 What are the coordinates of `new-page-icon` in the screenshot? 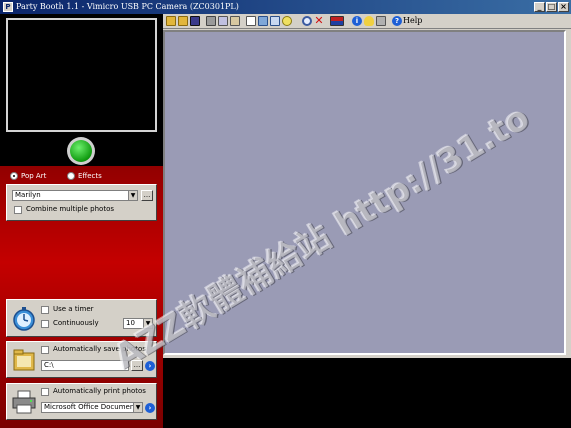 It's located at (251, 21).